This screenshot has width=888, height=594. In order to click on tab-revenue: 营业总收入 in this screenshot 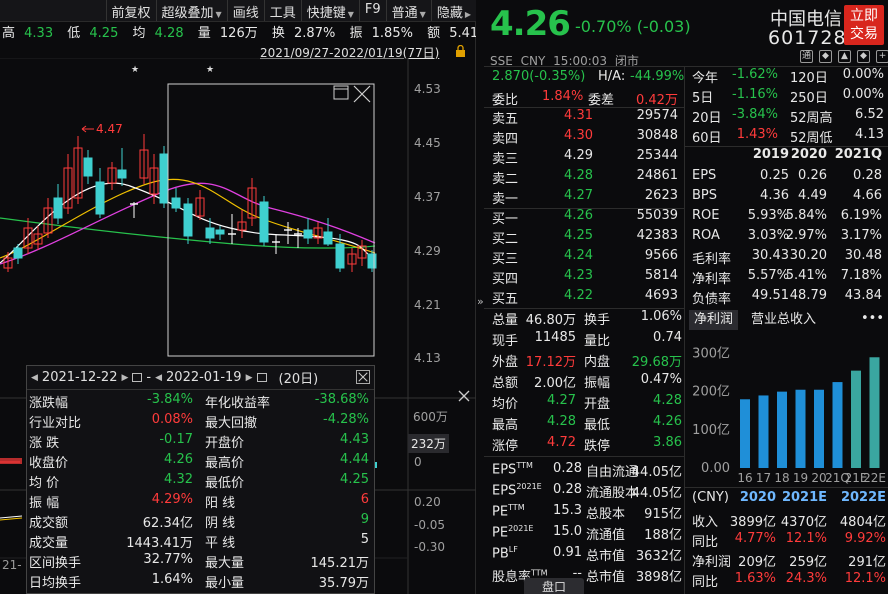, I will do `click(783, 320)`.